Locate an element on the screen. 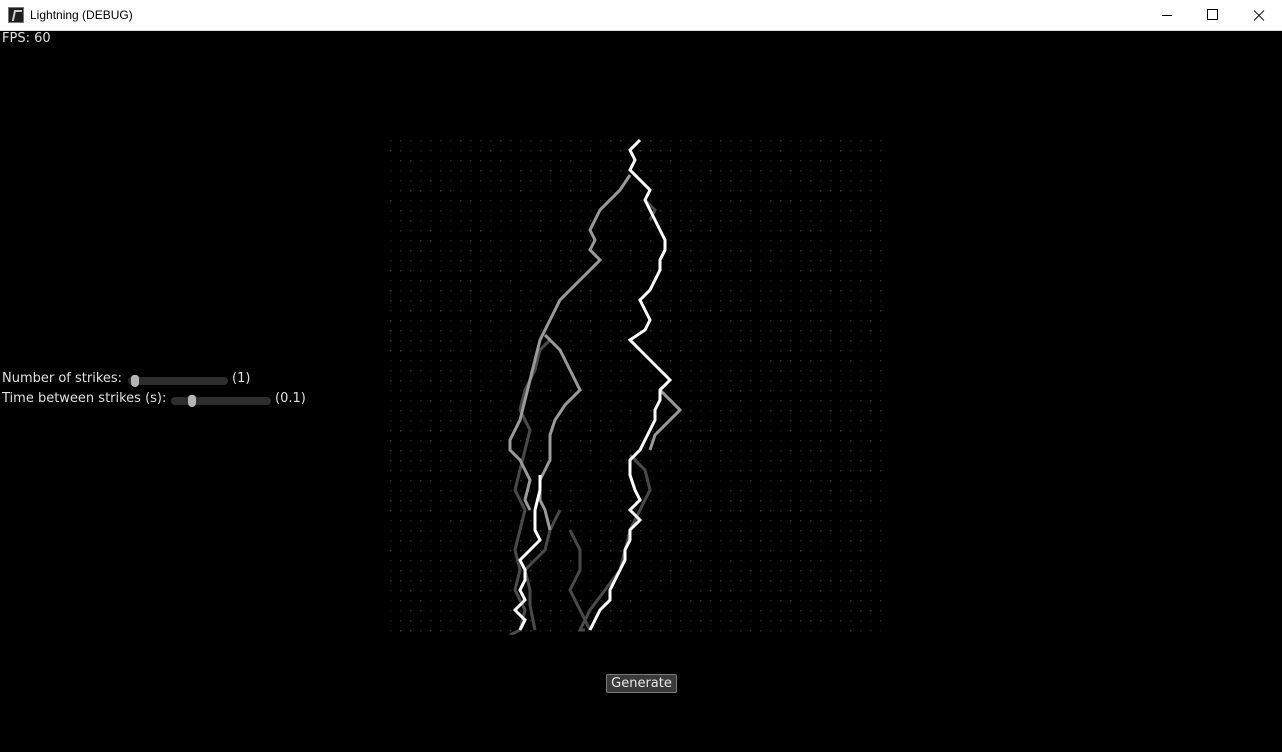 Image resolution: width=1282 pixels, height=752 pixels. close-icon is located at coordinates (1259, 15).